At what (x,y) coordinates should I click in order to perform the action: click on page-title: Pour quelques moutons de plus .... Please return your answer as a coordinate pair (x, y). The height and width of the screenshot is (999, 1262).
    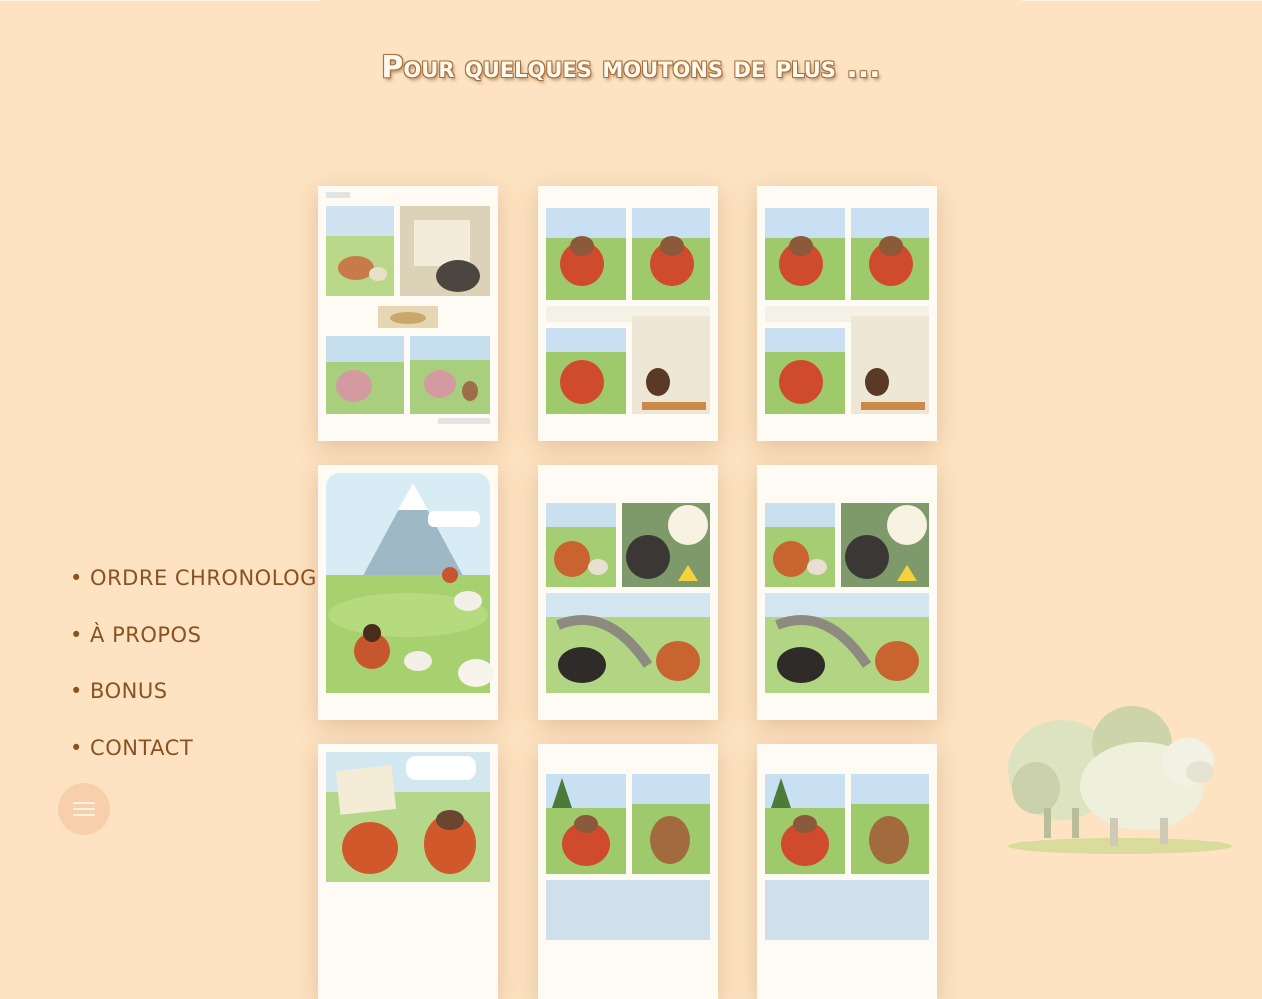
    Looking at the image, I should click on (631, 67).